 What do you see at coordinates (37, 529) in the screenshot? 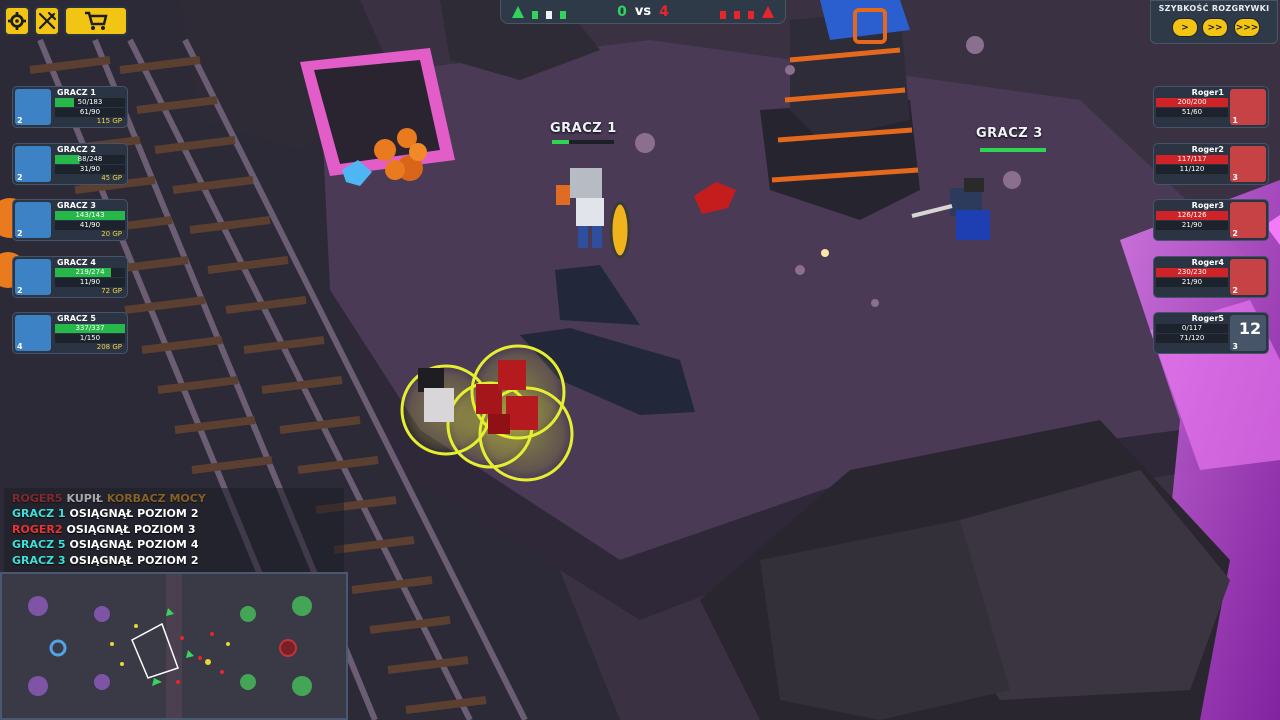
I see `log-actor: ROGER2` at bounding box center [37, 529].